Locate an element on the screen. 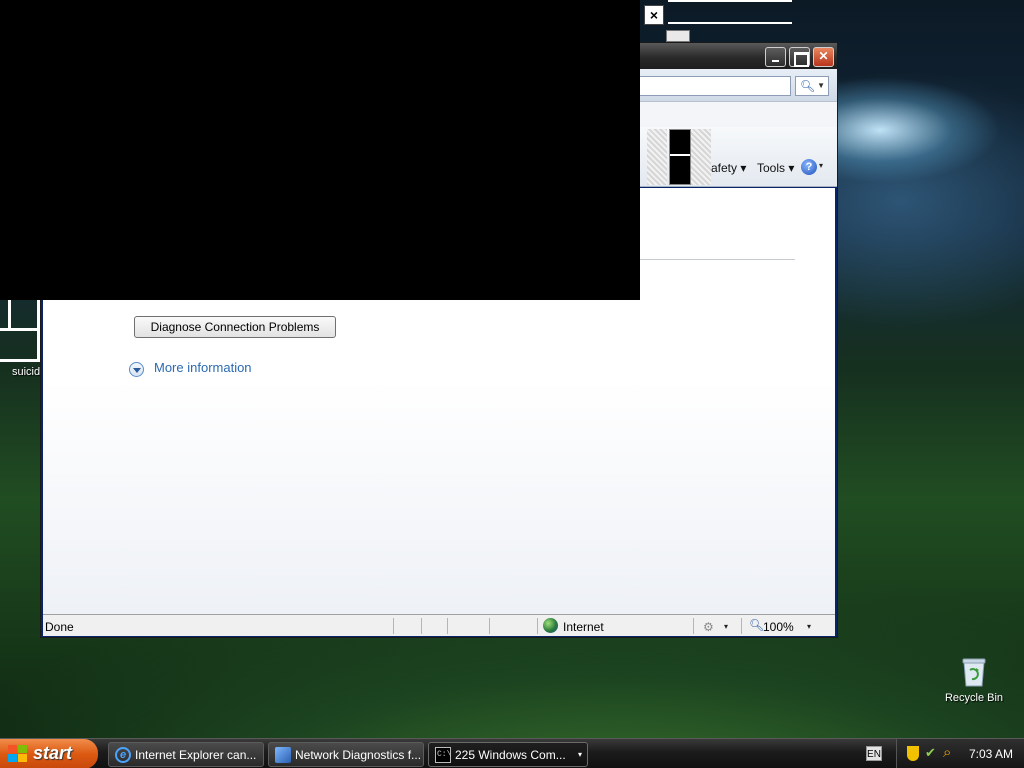 The image size is (1024, 768). protected-mode-dropdown: ▾ is located at coordinates (726, 626).